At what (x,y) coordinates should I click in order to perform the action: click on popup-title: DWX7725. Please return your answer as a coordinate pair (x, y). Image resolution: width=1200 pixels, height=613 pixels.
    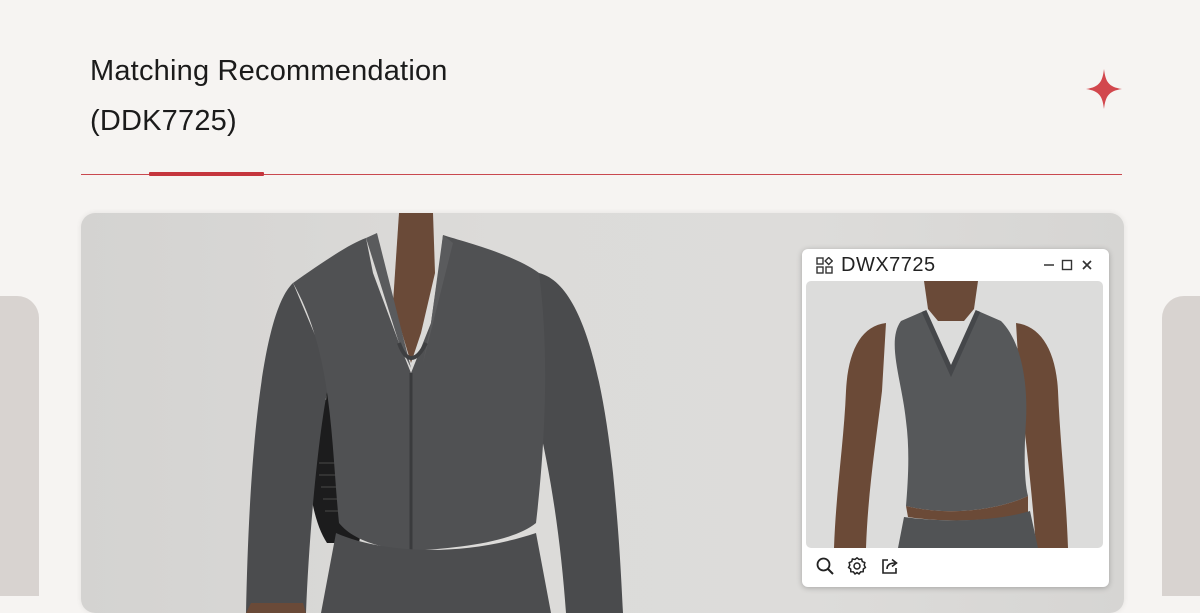
    Looking at the image, I should click on (888, 265).